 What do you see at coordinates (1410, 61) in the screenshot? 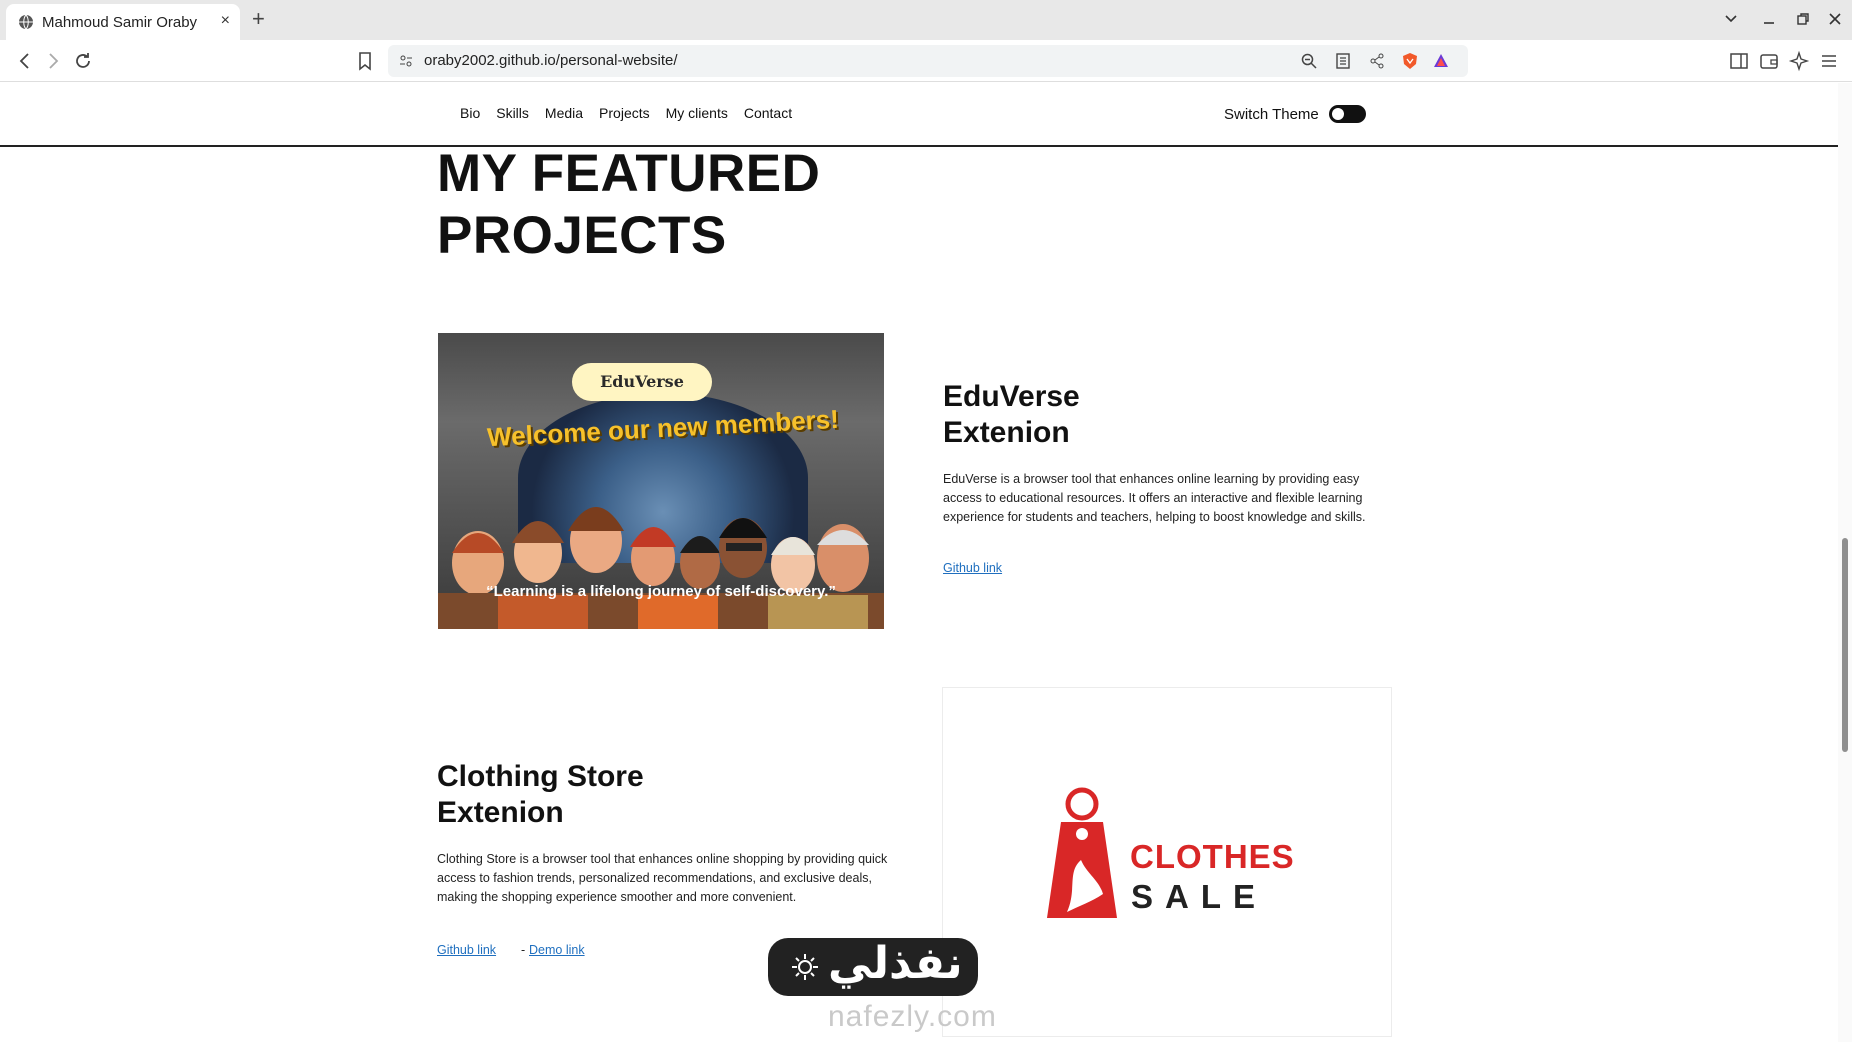
I see `brave-shields-icon` at bounding box center [1410, 61].